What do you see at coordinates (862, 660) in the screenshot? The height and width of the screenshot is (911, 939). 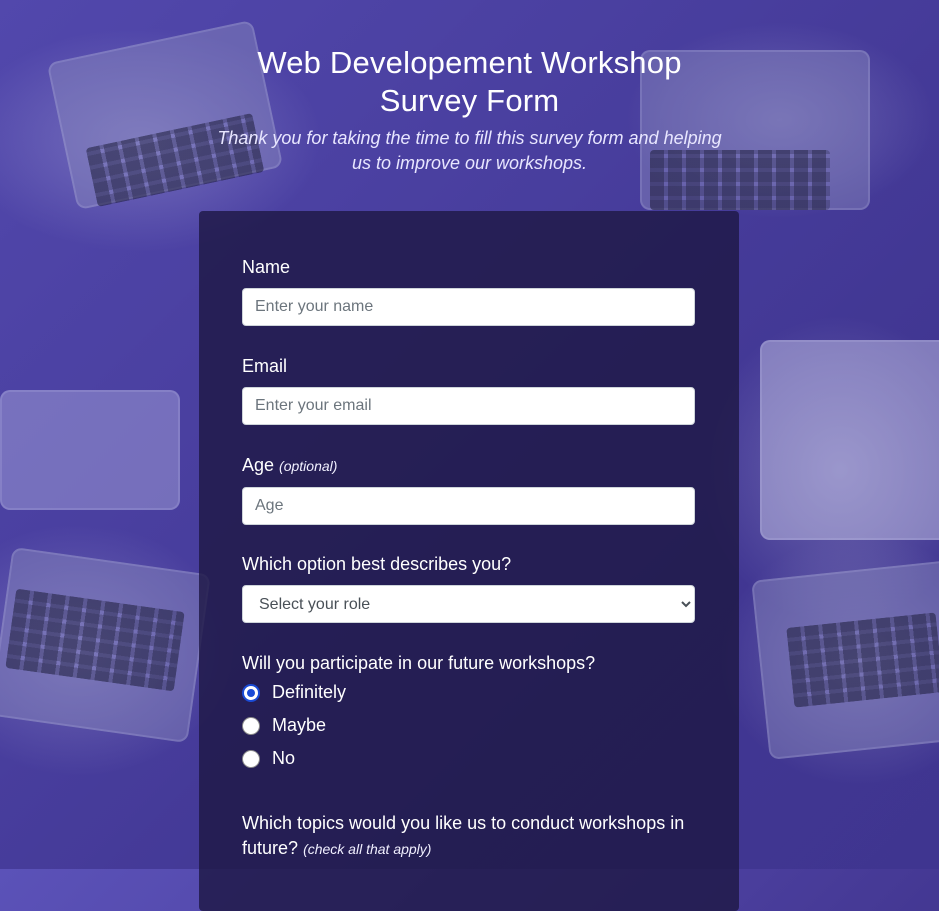 I see `keyboard-image` at bounding box center [862, 660].